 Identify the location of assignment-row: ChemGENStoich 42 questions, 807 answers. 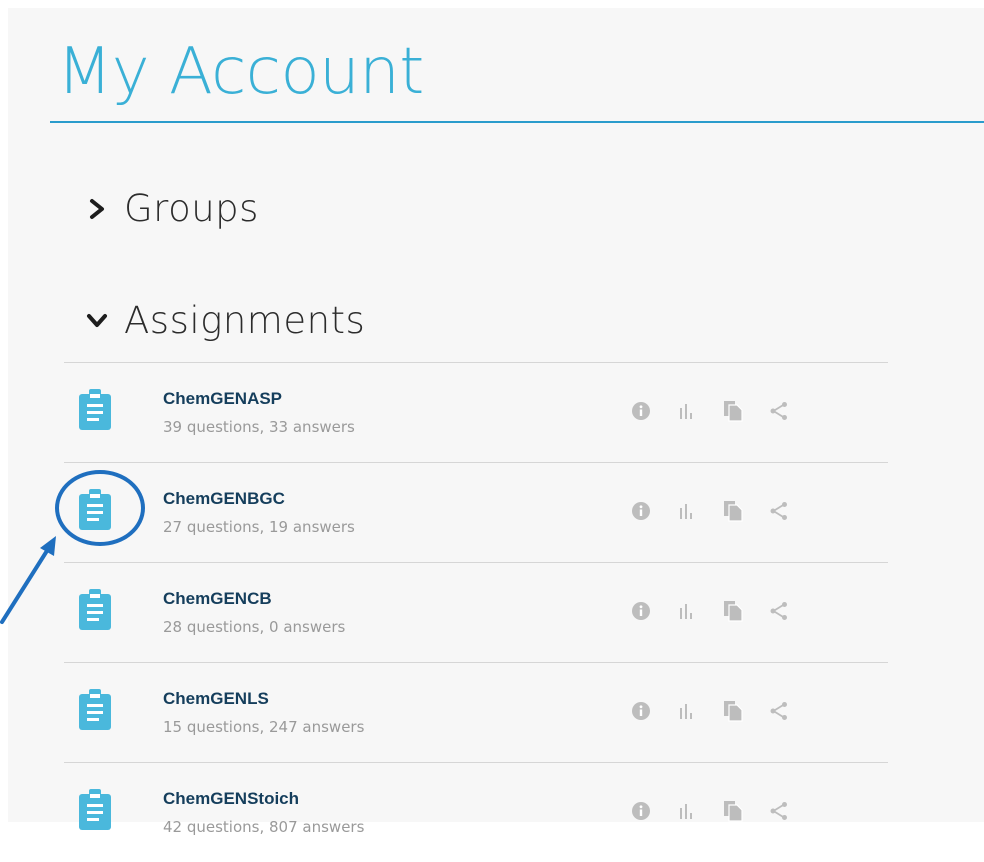
(476, 812).